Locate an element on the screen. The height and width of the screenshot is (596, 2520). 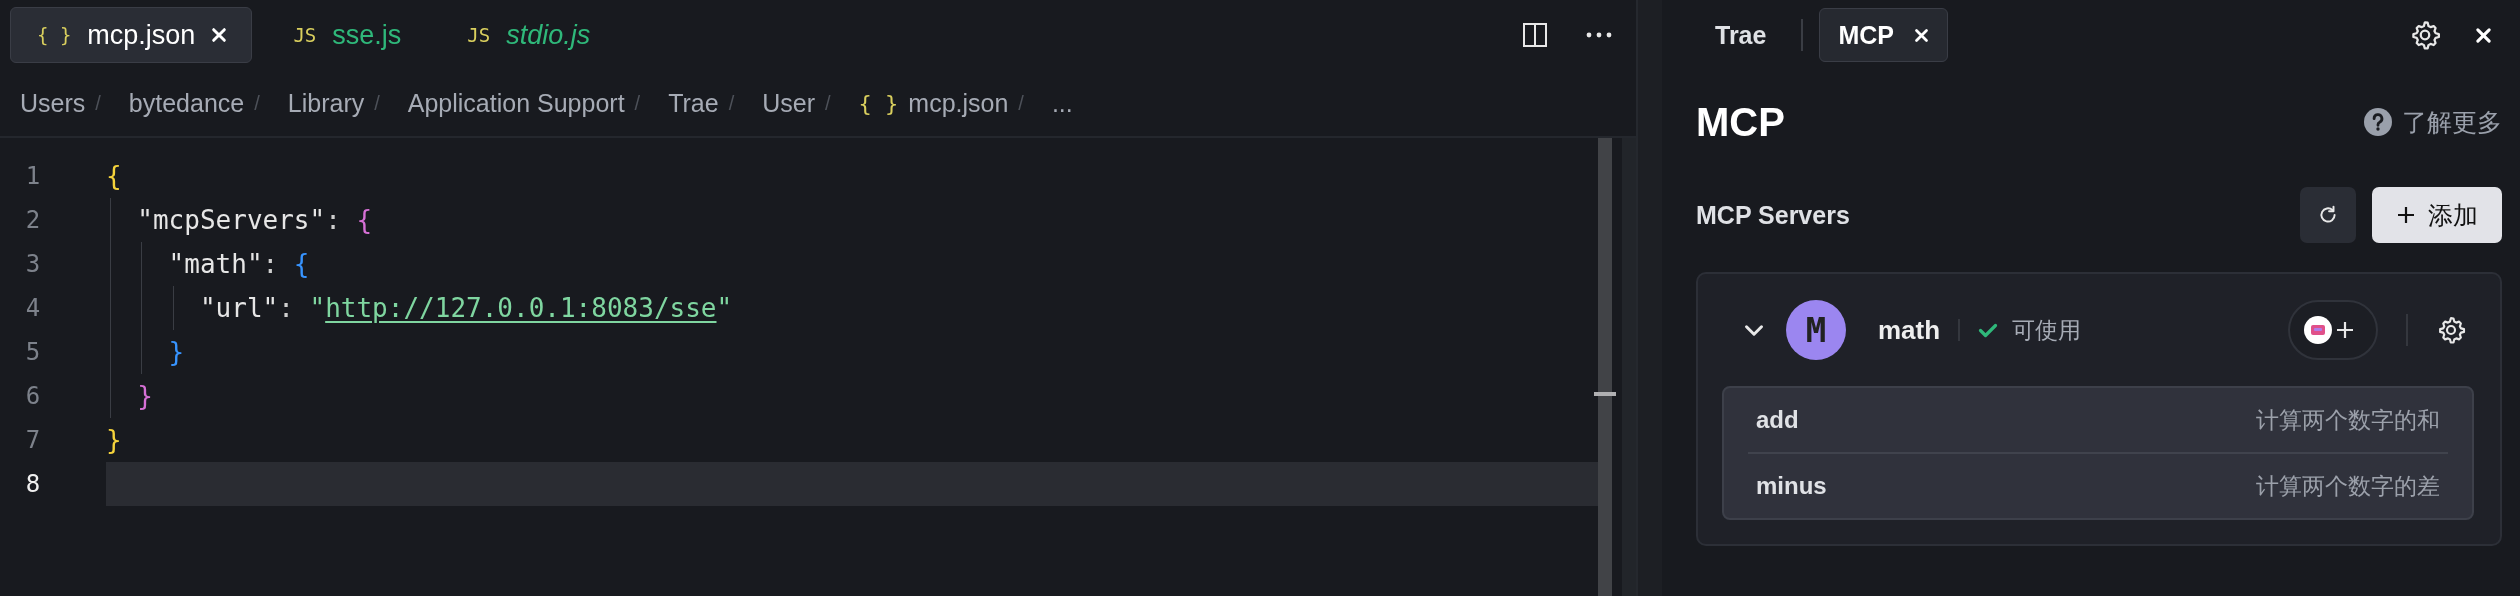
breadcrumb-item: Trae is located at coordinates (693, 103).